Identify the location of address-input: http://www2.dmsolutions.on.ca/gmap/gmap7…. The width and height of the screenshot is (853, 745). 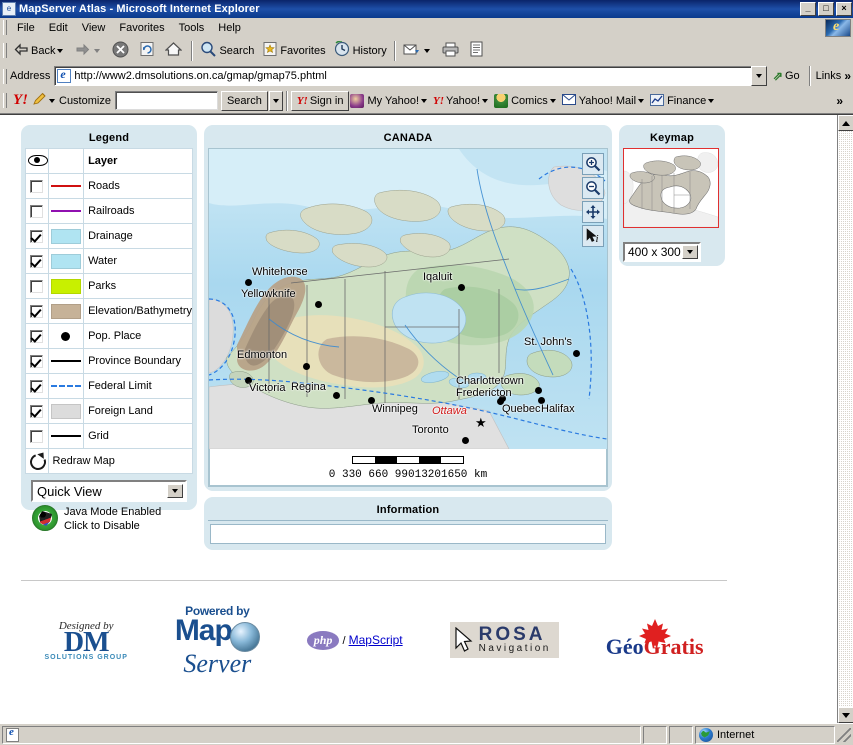
(403, 76).